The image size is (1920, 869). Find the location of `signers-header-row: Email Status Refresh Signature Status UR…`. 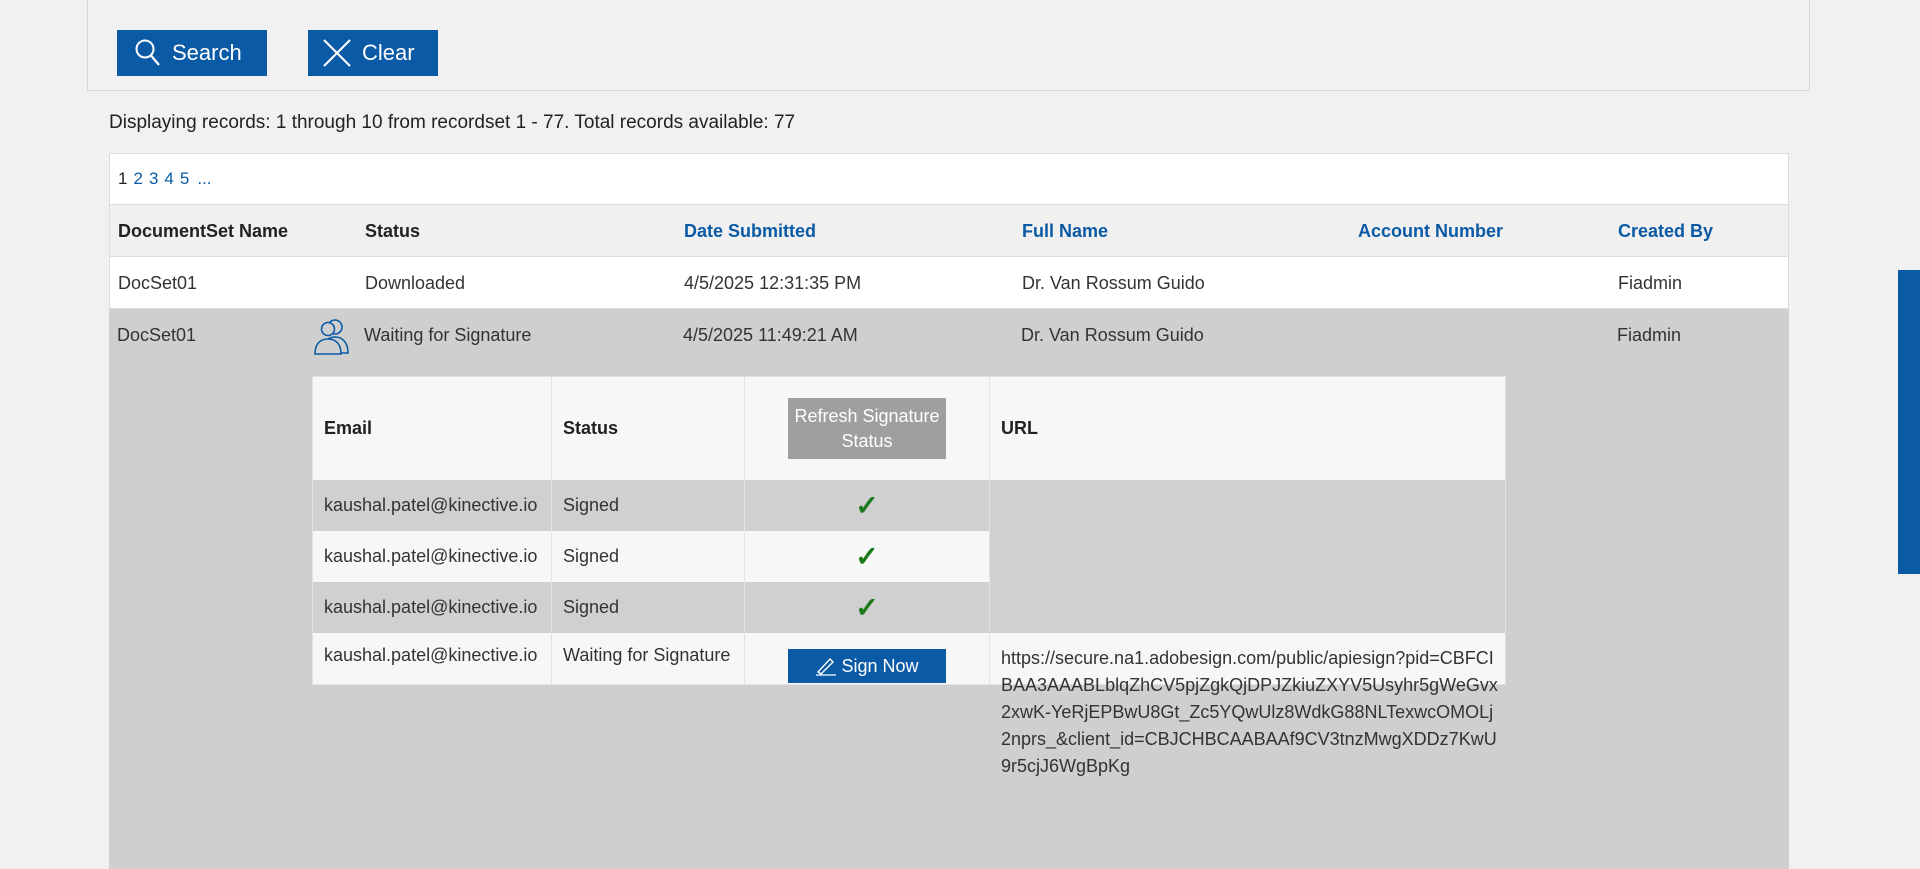

signers-header-row: Email Status Refresh Signature Status UR… is located at coordinates (909, 428).